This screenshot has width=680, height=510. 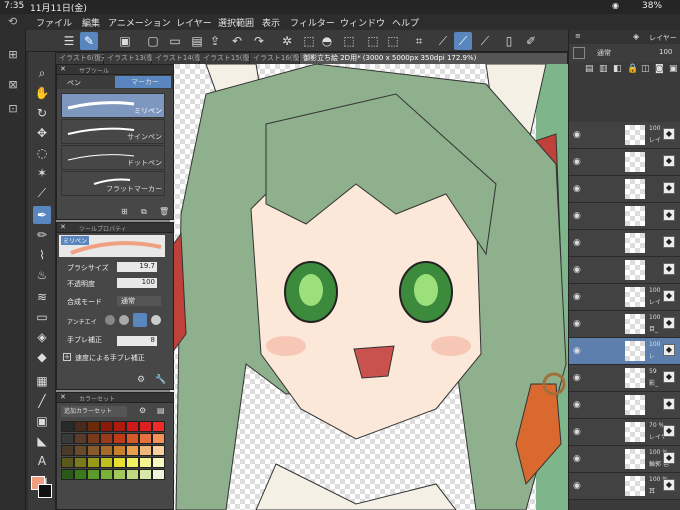 I want to click on save-icon: ▤, so click(x=197, y=41).